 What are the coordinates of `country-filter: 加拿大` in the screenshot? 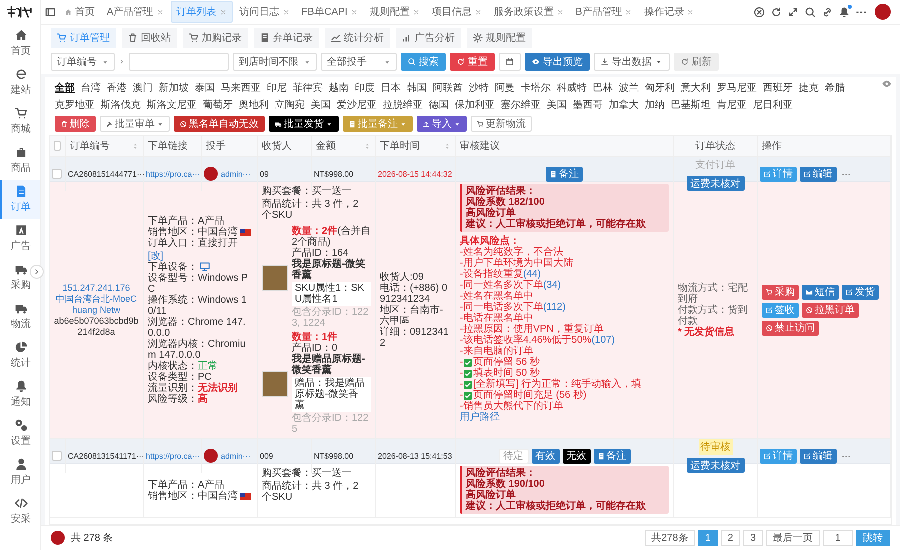 It's located at (624, 105).